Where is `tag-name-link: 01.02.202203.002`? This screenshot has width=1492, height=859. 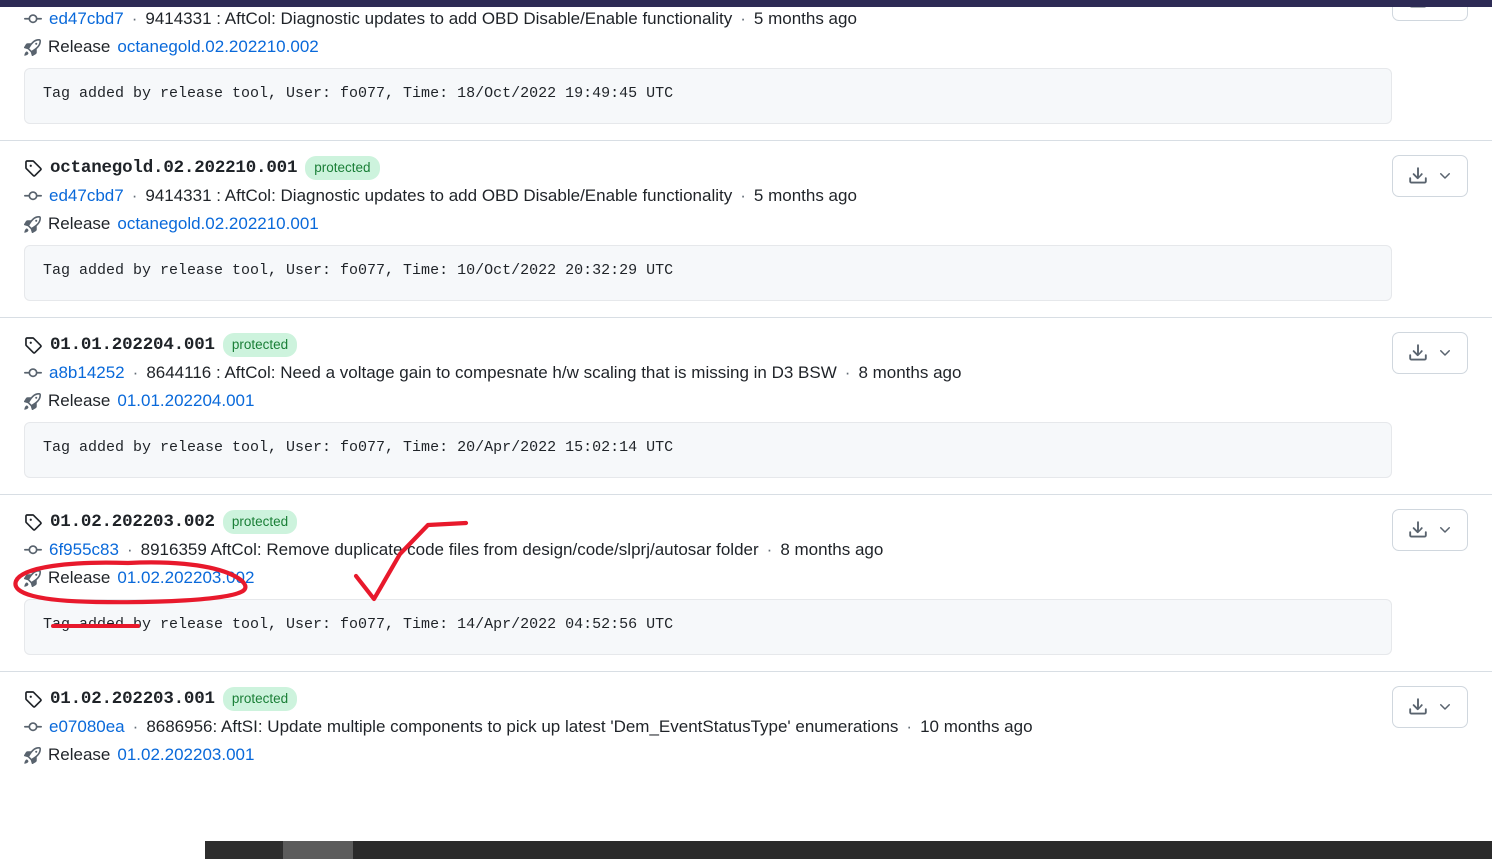 tag-name-link: 01.02.202203.002 is located at coordinates (132, 522).